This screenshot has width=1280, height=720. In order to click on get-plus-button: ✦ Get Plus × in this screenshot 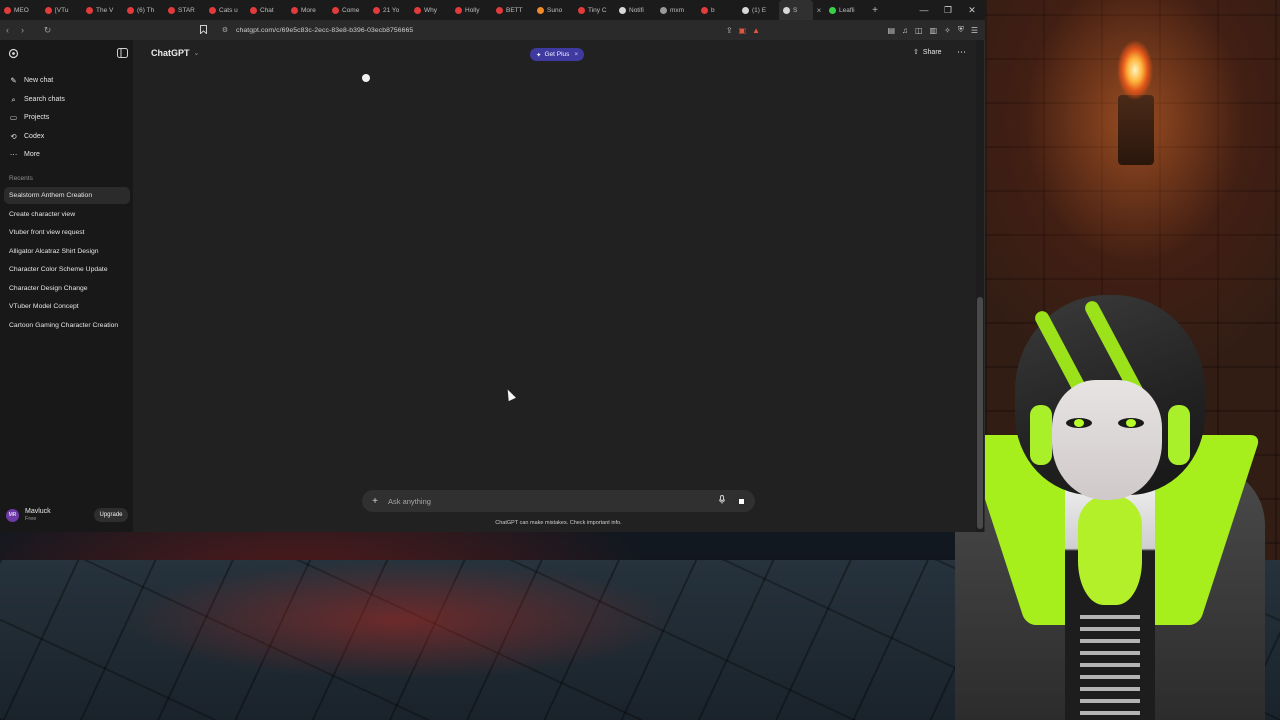, I will do `click(557, 54)`.